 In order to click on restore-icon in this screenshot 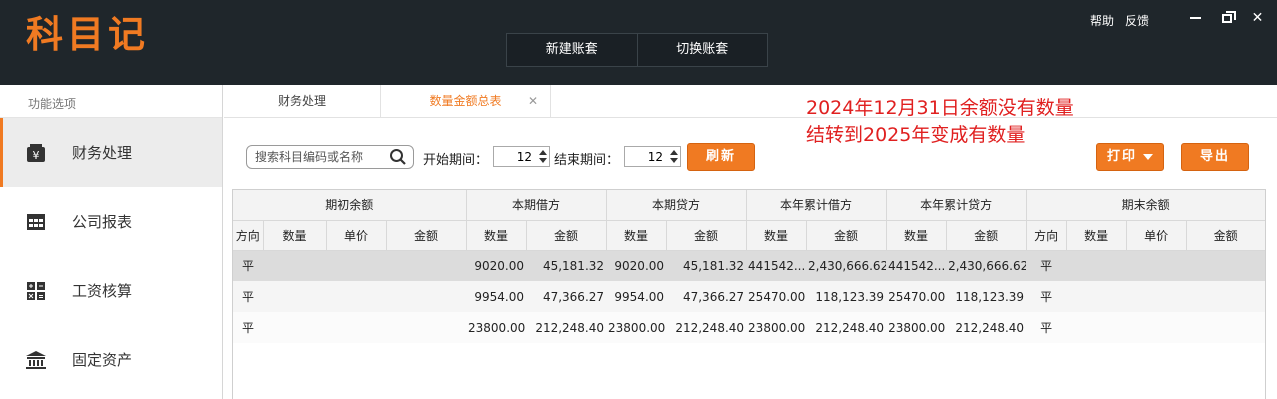, I will do `click(1226, 18)`.